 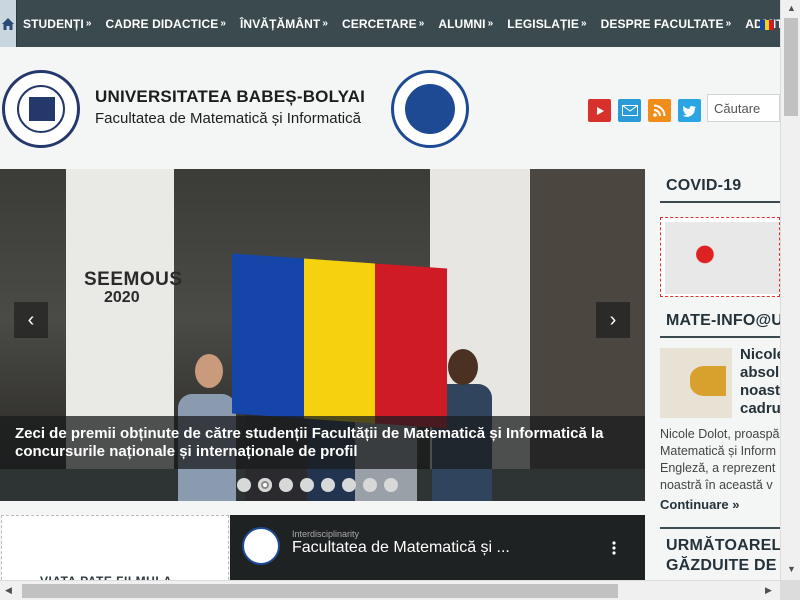 I want to click on continue-link: Continuare », so click(x=699, y=504).